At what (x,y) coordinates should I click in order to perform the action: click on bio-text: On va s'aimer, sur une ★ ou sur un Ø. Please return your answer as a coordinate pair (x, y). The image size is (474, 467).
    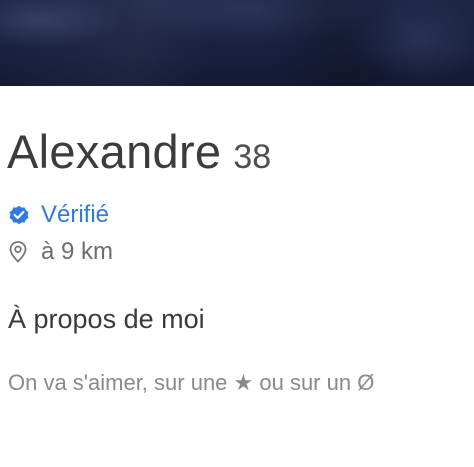
    Looking at the image, I should click on (191, 382).